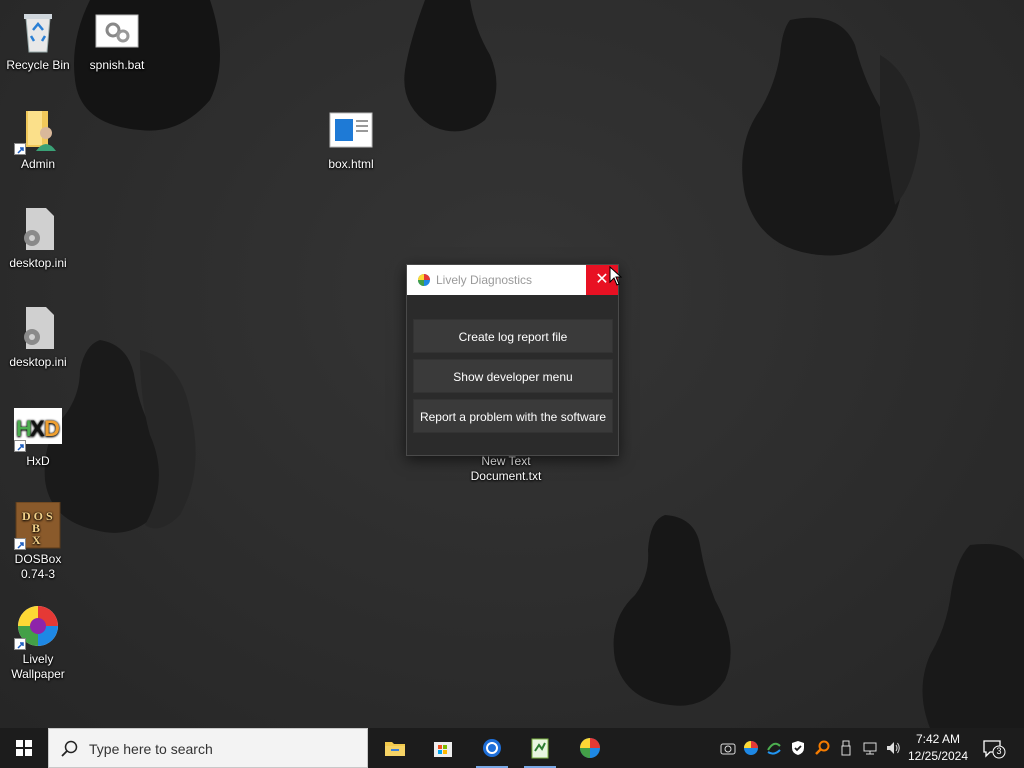 The height and width of the screenshot is (768, 1024). I want to click on dialog-titlebar: Lively Diagnostics ✕, so click(512, 280).